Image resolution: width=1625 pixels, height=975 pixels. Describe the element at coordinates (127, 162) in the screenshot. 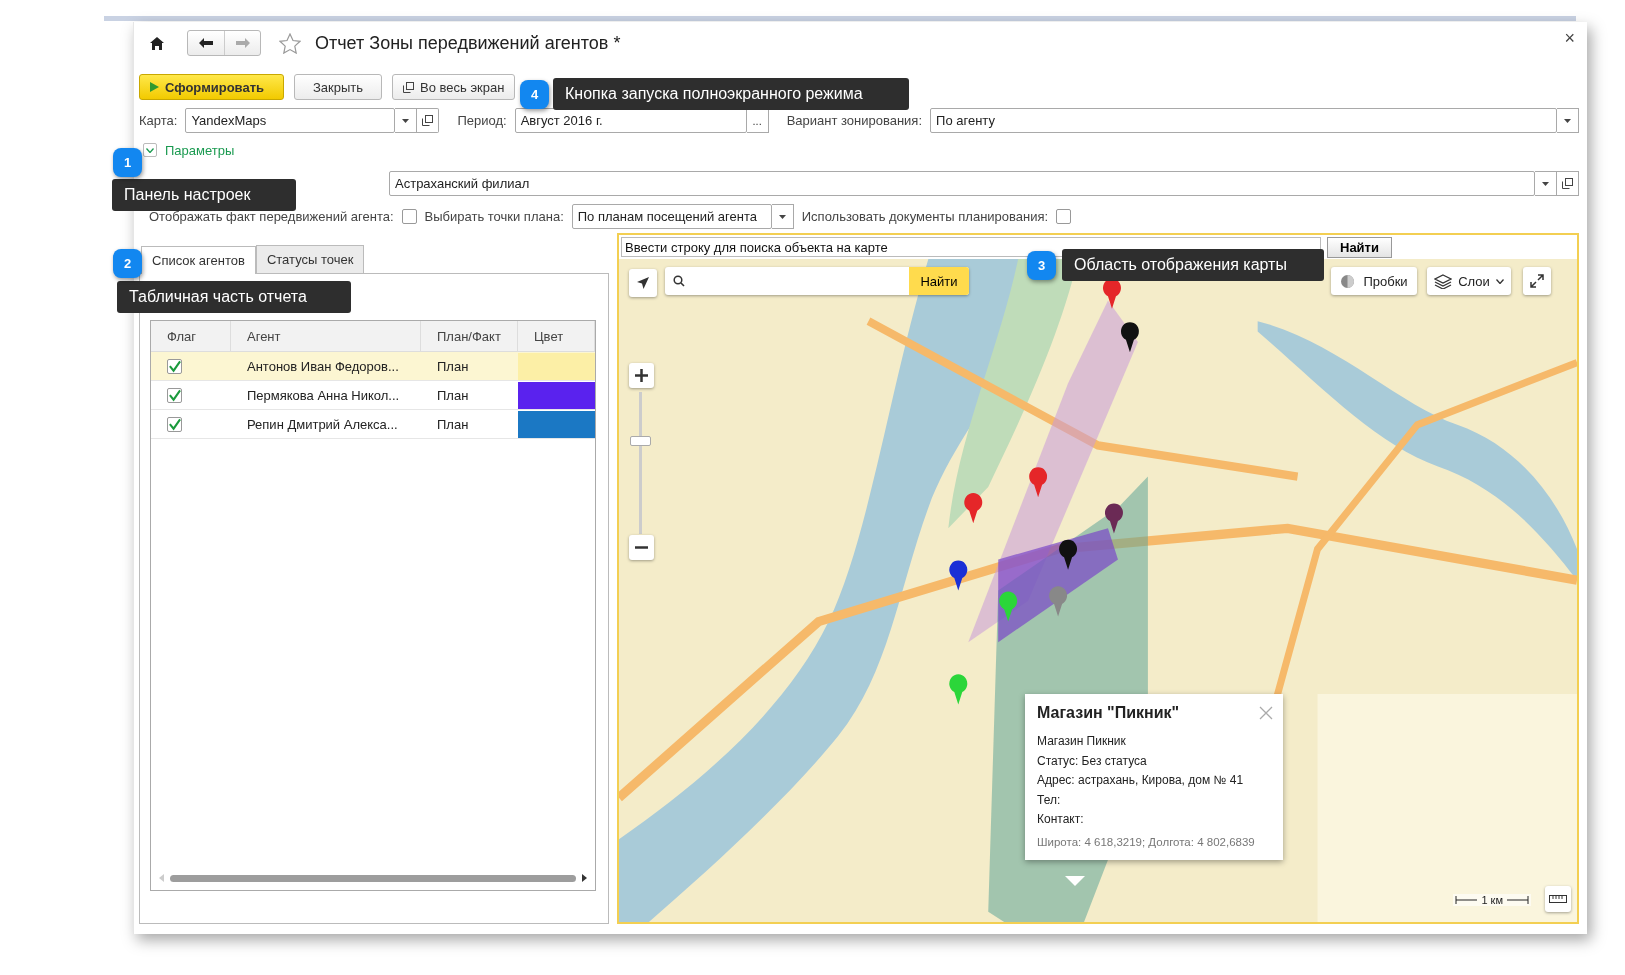

I see `step-badge: 1` at that location.